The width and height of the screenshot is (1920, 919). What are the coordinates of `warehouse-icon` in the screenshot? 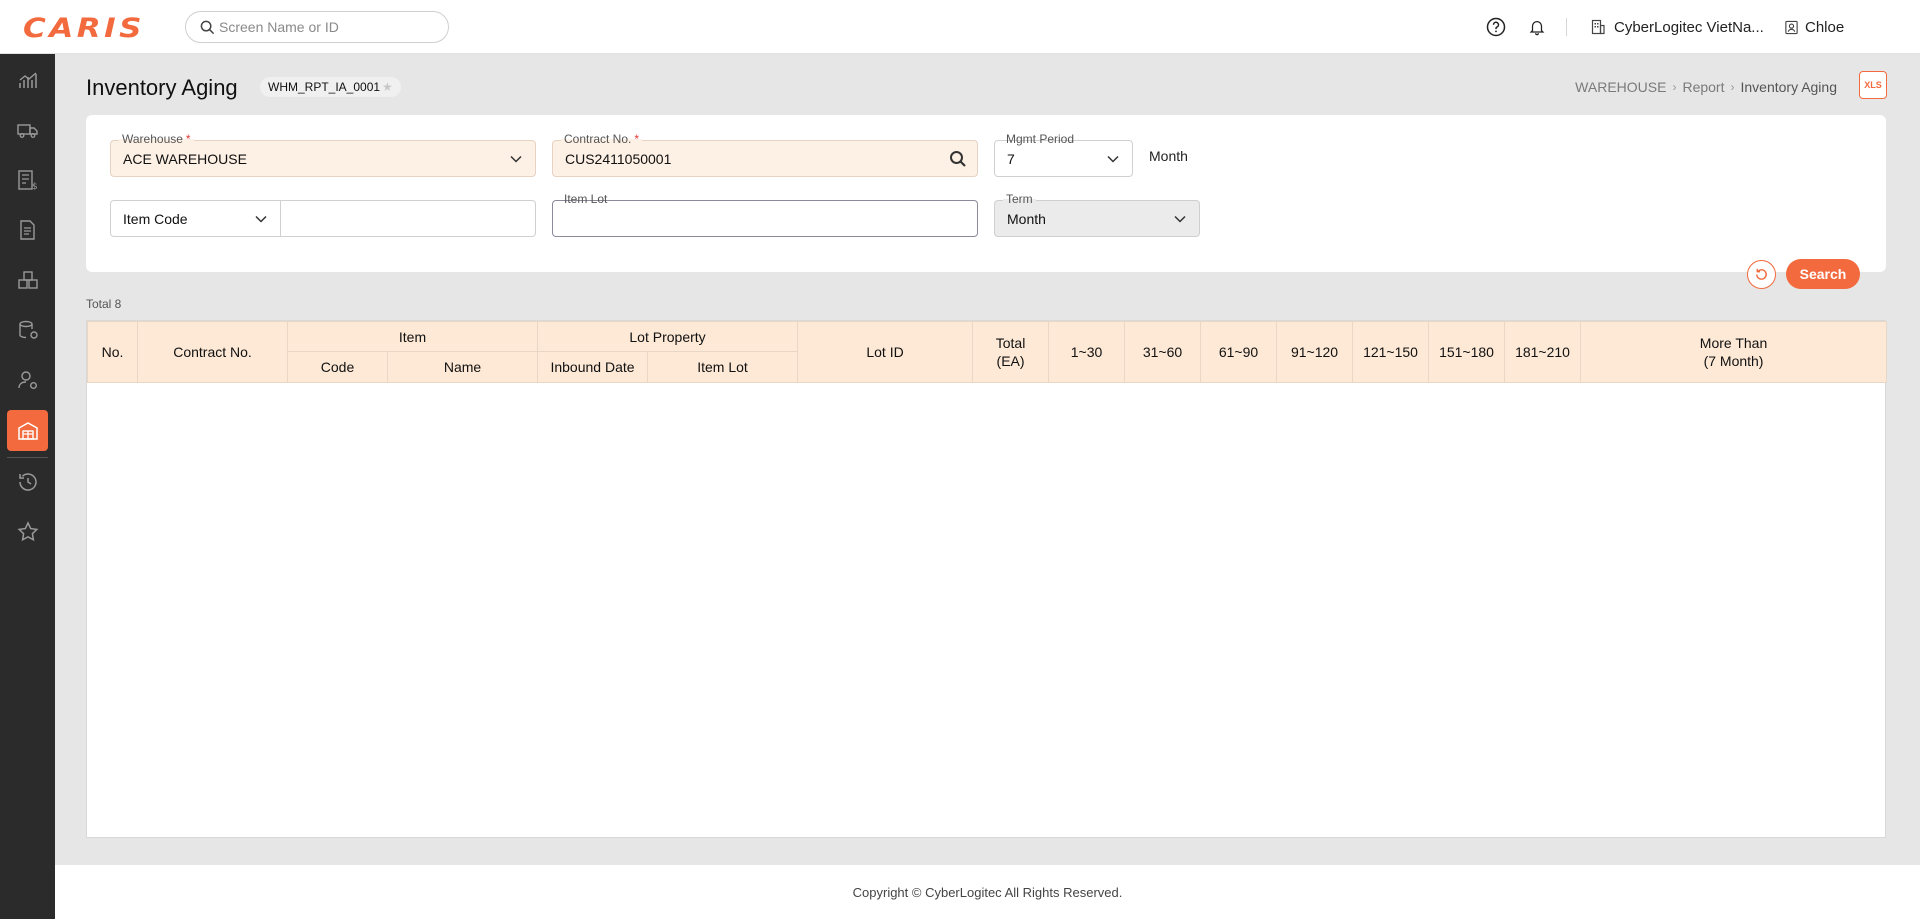 It's located at (27, 430).